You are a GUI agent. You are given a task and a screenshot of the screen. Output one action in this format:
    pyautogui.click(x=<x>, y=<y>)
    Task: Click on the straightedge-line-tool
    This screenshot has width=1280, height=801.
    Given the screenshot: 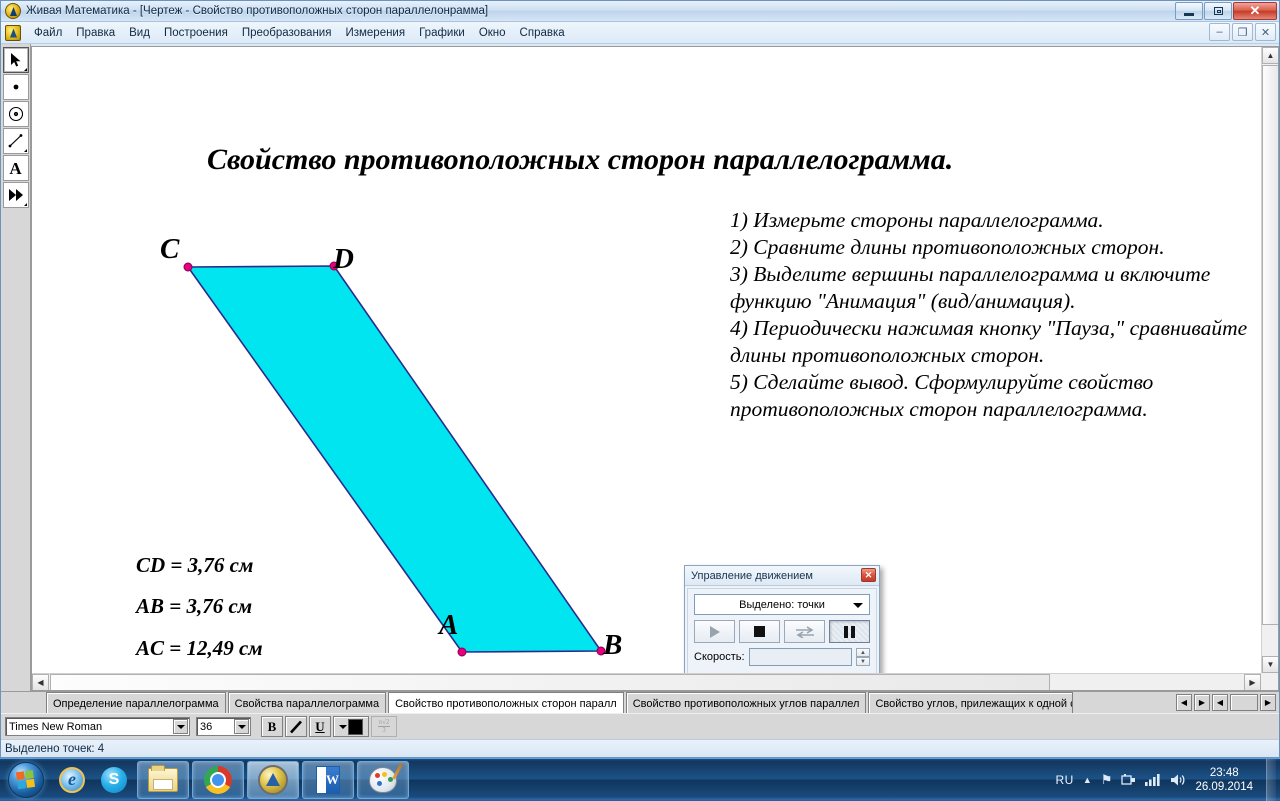 What is the action you would take?
    pyautogui.click(x=16, y=141)
    